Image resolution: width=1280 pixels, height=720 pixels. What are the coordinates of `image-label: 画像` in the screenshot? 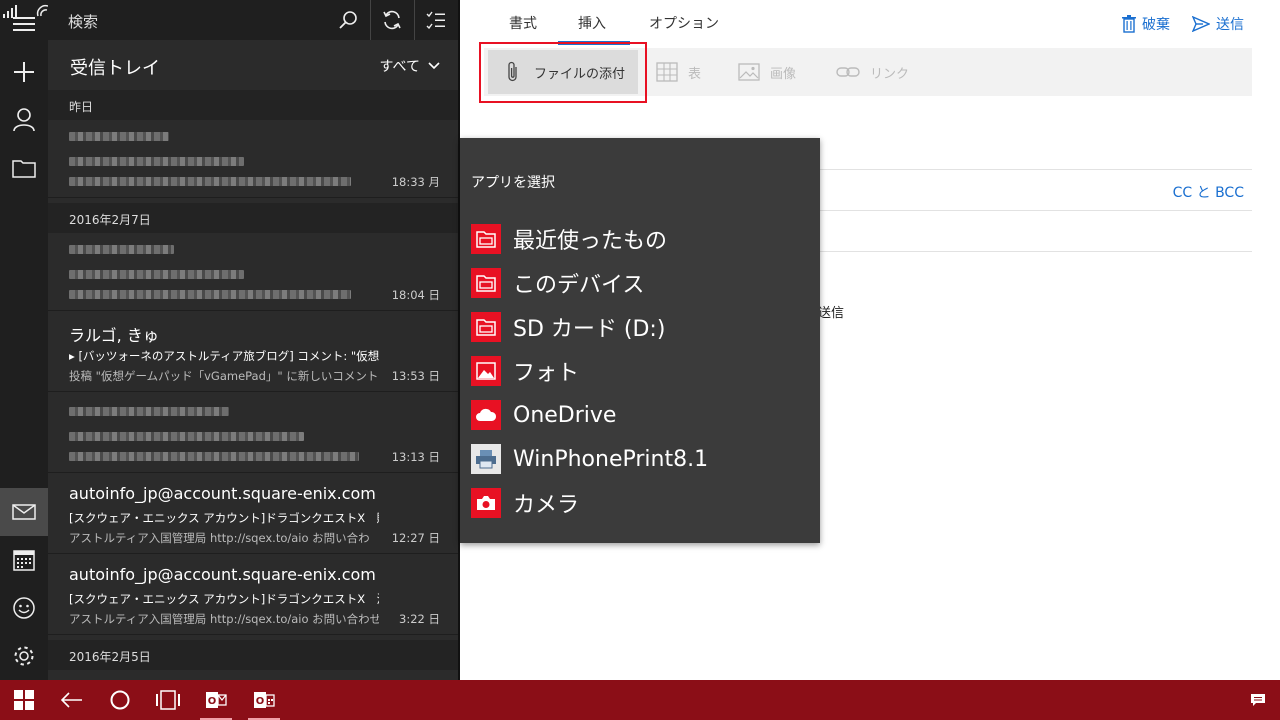 It's located at (783, 74).